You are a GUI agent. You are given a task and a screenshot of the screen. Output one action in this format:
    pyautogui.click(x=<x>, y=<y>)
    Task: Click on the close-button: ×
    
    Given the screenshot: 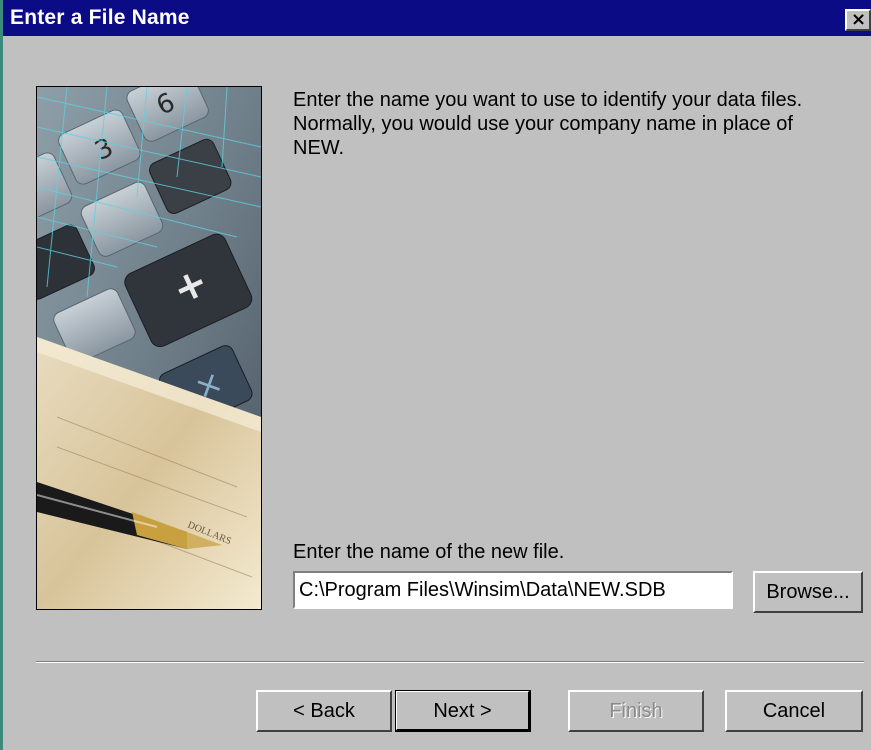 What is the action you would take?
    pyautogui.click(x=858, y=20)
    